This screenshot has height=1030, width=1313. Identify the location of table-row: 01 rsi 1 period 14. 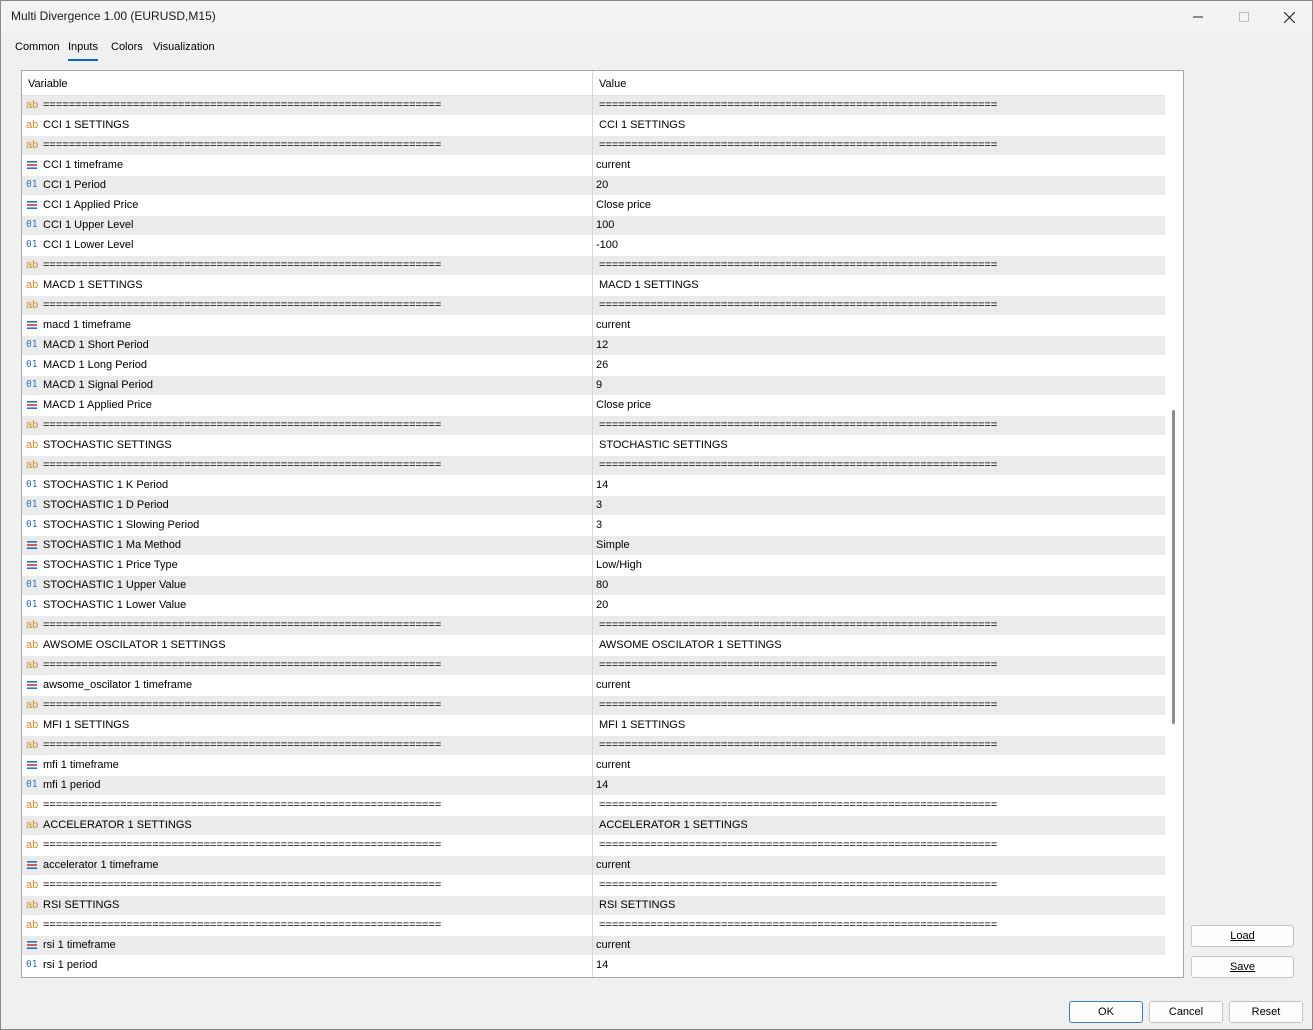
(593, 966).